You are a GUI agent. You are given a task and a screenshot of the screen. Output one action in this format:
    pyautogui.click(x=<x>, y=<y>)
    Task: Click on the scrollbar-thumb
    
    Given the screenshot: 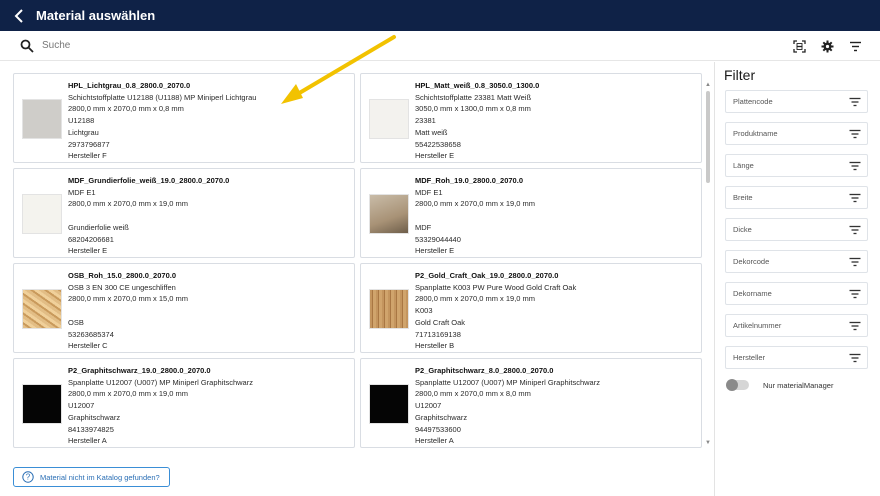 What is the action you would take?
    pyautogui.click(x=708, y=137)
    